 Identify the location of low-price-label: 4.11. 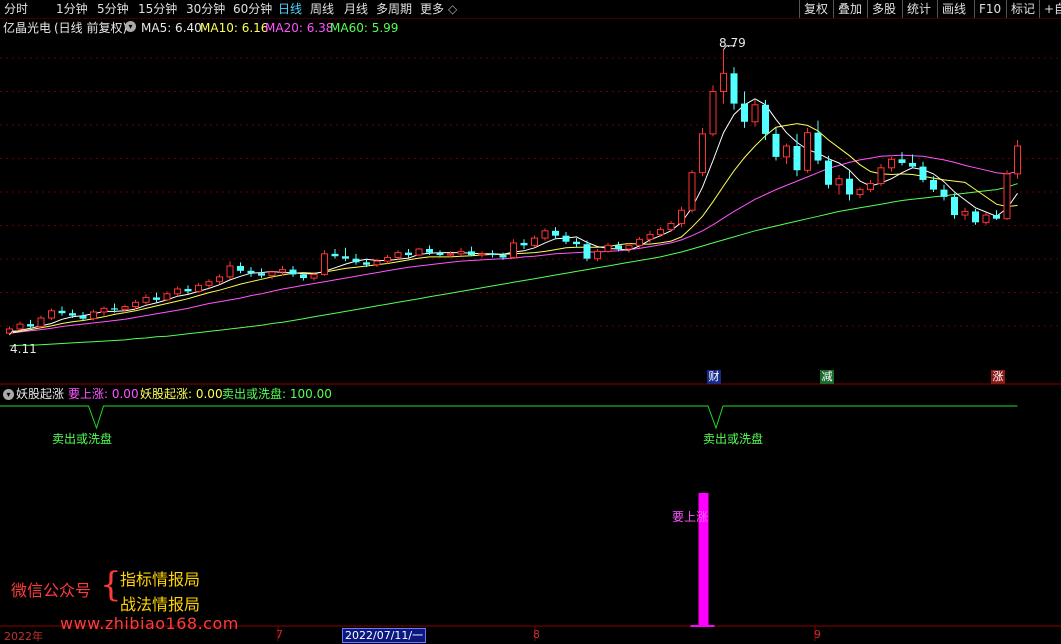
(23, 349).